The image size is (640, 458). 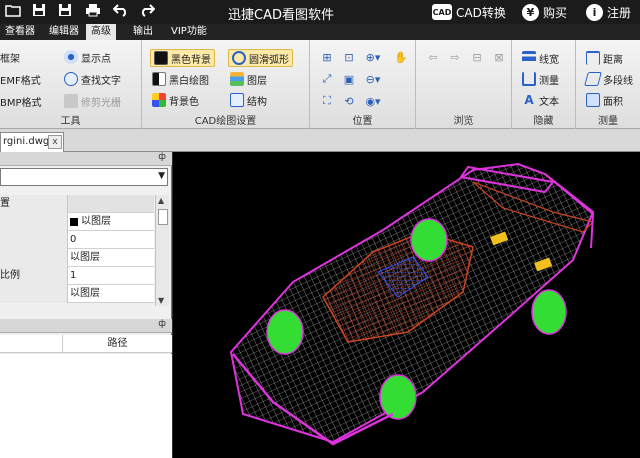 What do you see at coordinates (64, 32) in the screenshot?
I see `tab-editor: 编辑器` at bounding box center [64, 32].